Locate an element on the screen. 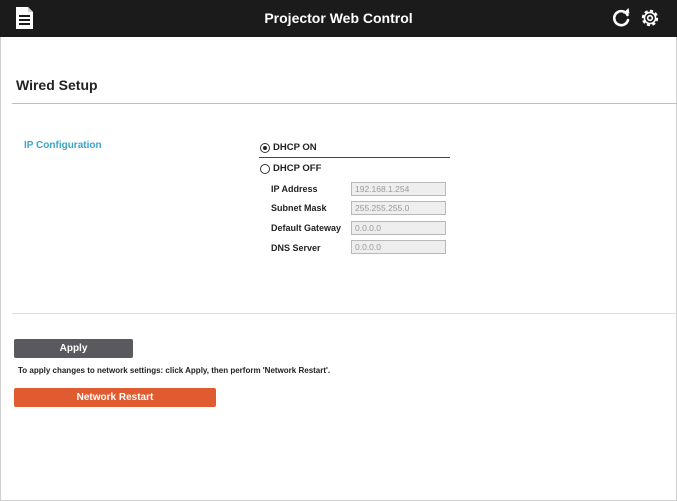  top-bar: Projector Web Control is located at coordinates (338, 18).